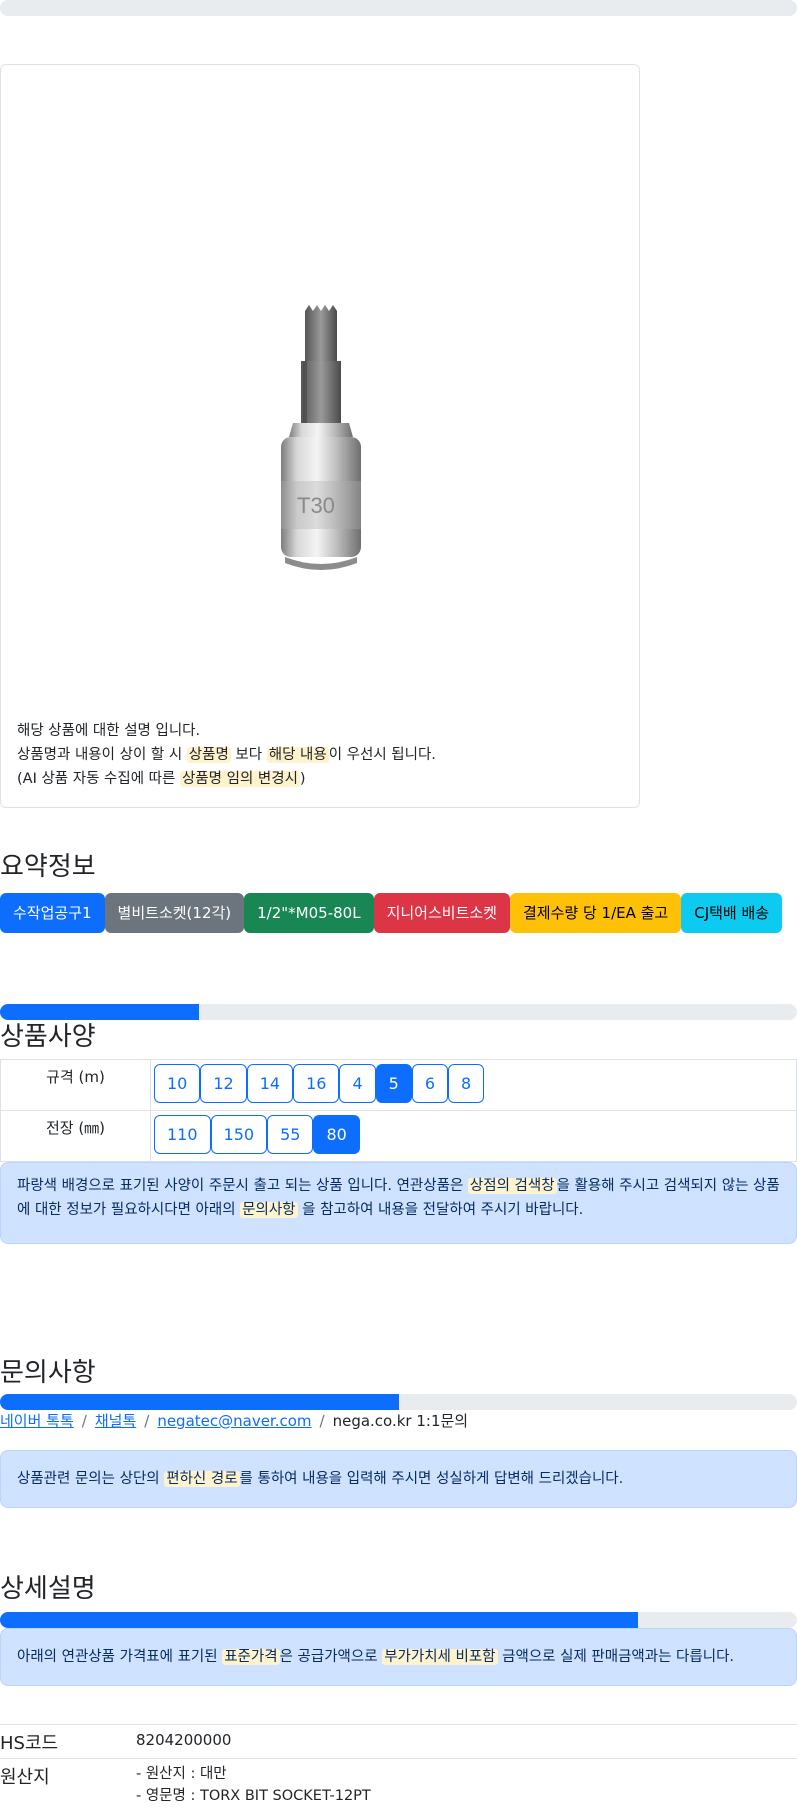 The height and width of the screenshot is (1808, 797). What do you see at coordinates (109, 731) in the screenshot?
I see `desc-line-1: 해당 상품에 대한 설명 입니다.` at bounding box center [109, 731].